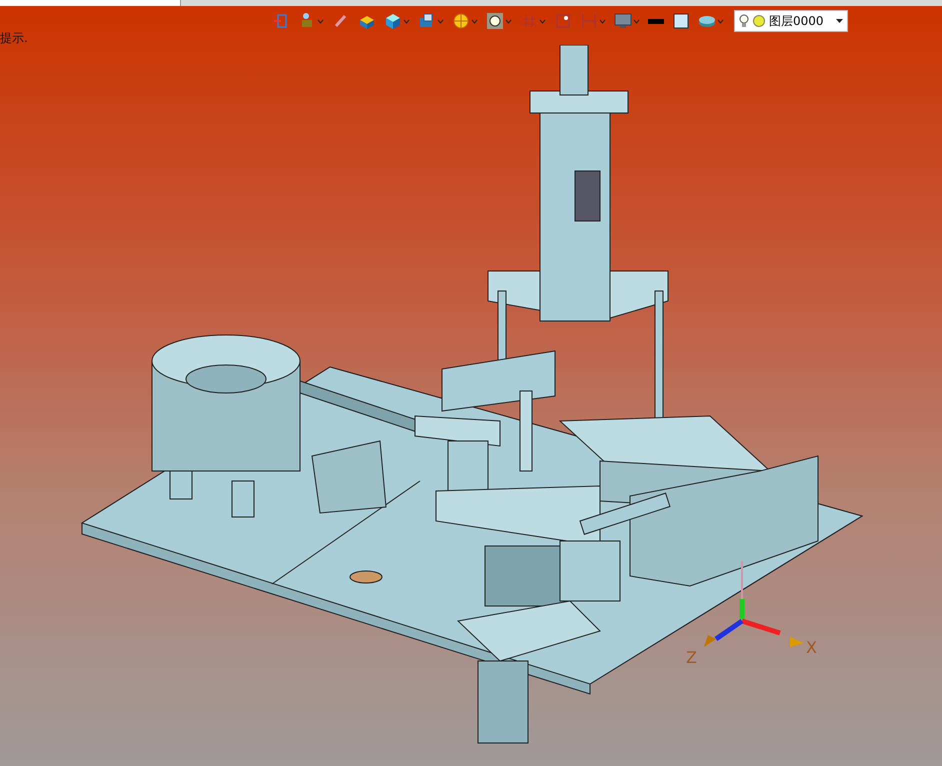  Describe the element at coordinates (589, 21) in the screenshot. I see `ruler-icon` at that location.